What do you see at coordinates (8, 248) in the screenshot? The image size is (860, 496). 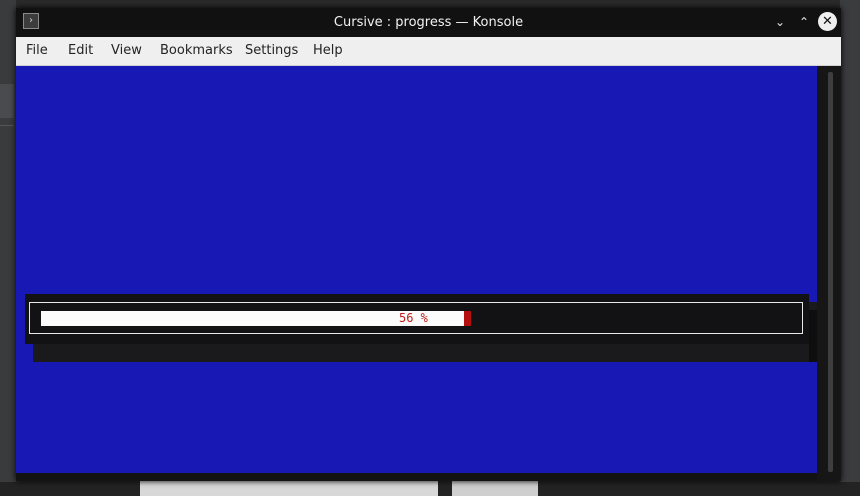 I see `desktop-left-edge` at bounding box center [8, 248].